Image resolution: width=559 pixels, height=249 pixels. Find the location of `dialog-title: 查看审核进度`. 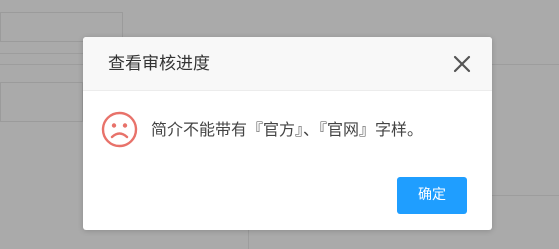

dialog-title: 查看审核进度 is located at coordinates (159, 64).